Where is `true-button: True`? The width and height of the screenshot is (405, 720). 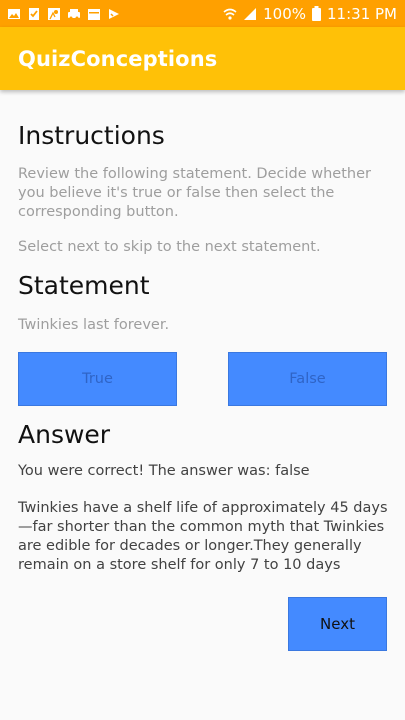 true-button: True is located at coordinates (97, 379).